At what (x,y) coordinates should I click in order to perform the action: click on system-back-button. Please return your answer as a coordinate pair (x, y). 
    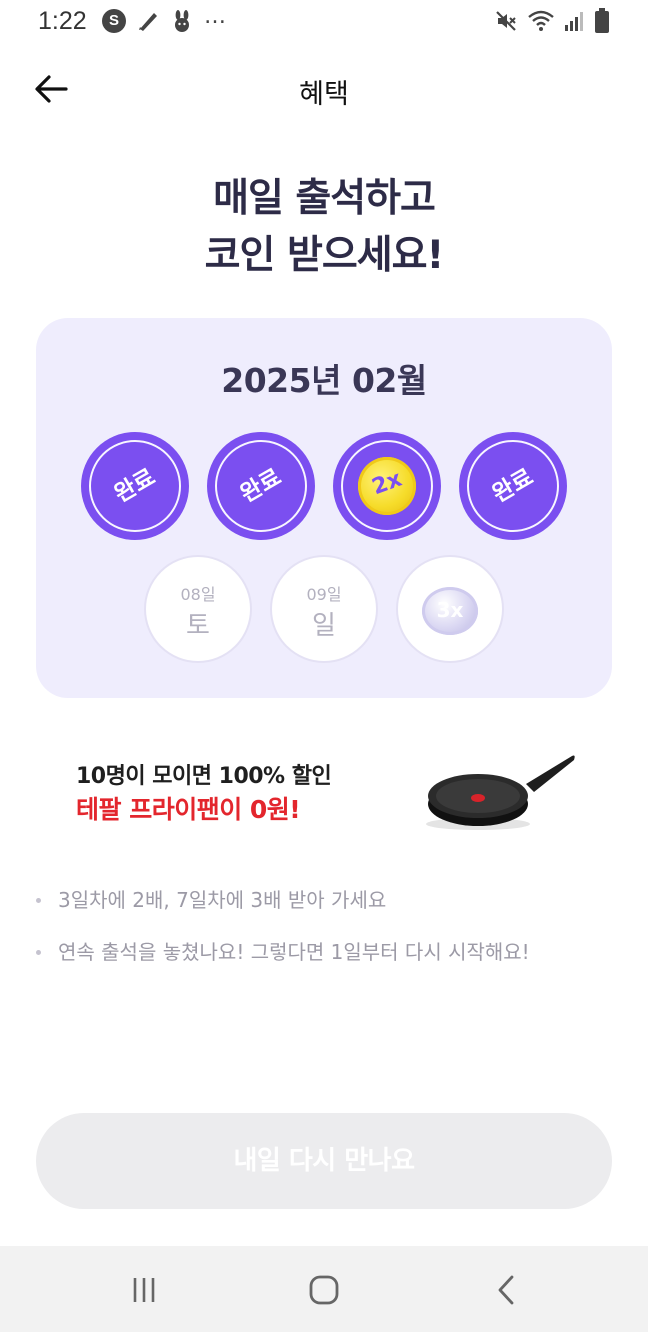
    Looking at the image, I should click on (506, 1290).